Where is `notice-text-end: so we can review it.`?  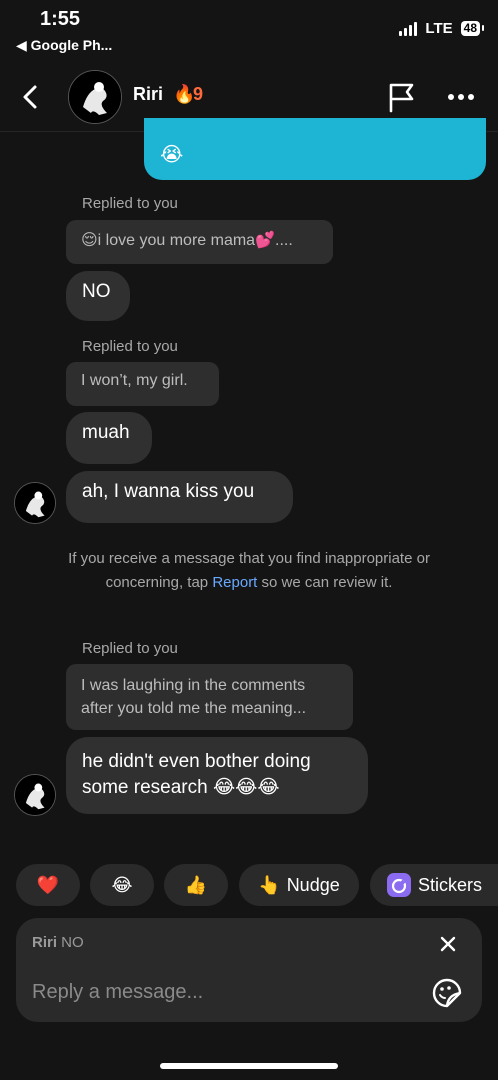 notice-text-end: so we can review it. is located at coordinates (325, 582).